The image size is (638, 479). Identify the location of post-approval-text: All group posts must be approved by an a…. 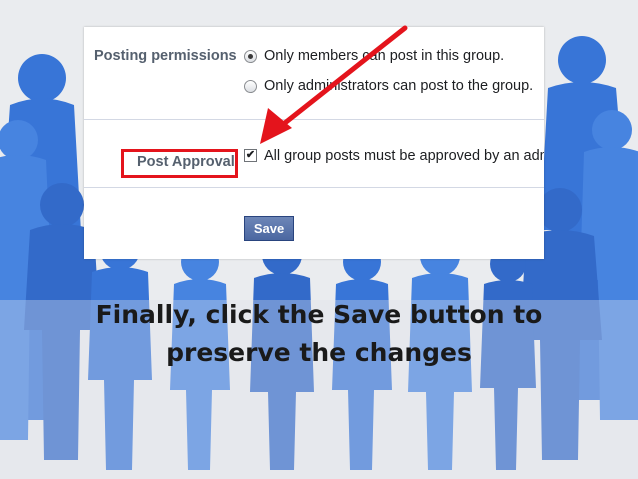
(404, 156).